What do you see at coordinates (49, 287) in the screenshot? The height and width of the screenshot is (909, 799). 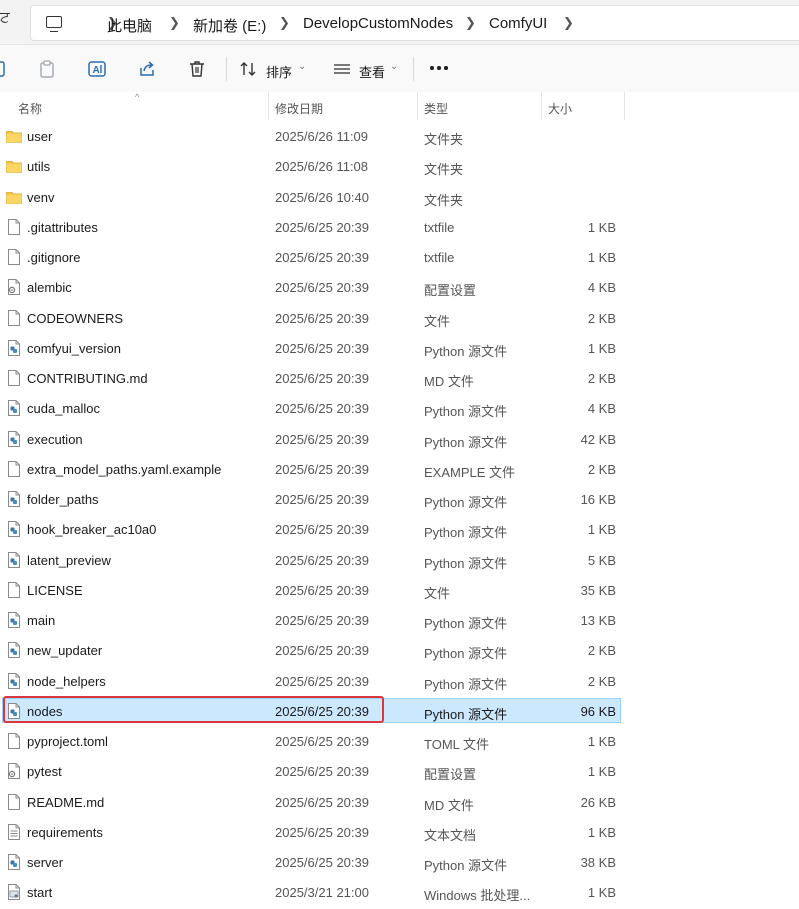 I see `file-name: alembic` at bounding box center [49, 287].